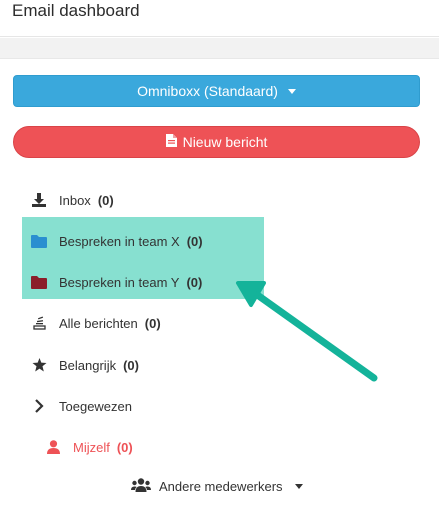 The width and height of the screenshot is (439, 523). What do you see at coordinates (39, 406) in the screenshot?
I see `chevron-right-icon` at bounding box center [39, 406].